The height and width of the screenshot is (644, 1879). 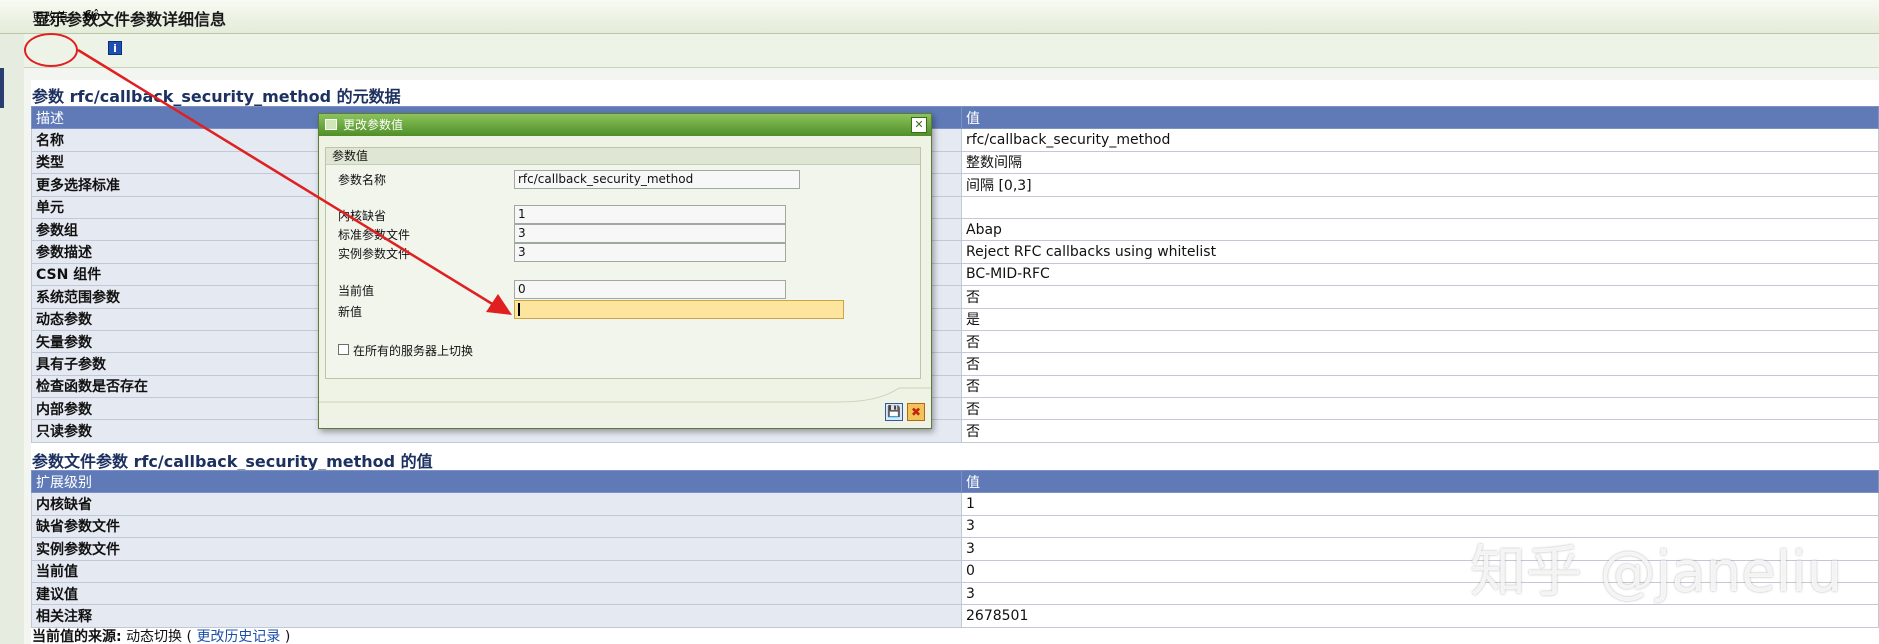 What do you see at coordinates (51, 50) in the screenshot?
I see `annotation-circle` at bounding box center [51, 50].